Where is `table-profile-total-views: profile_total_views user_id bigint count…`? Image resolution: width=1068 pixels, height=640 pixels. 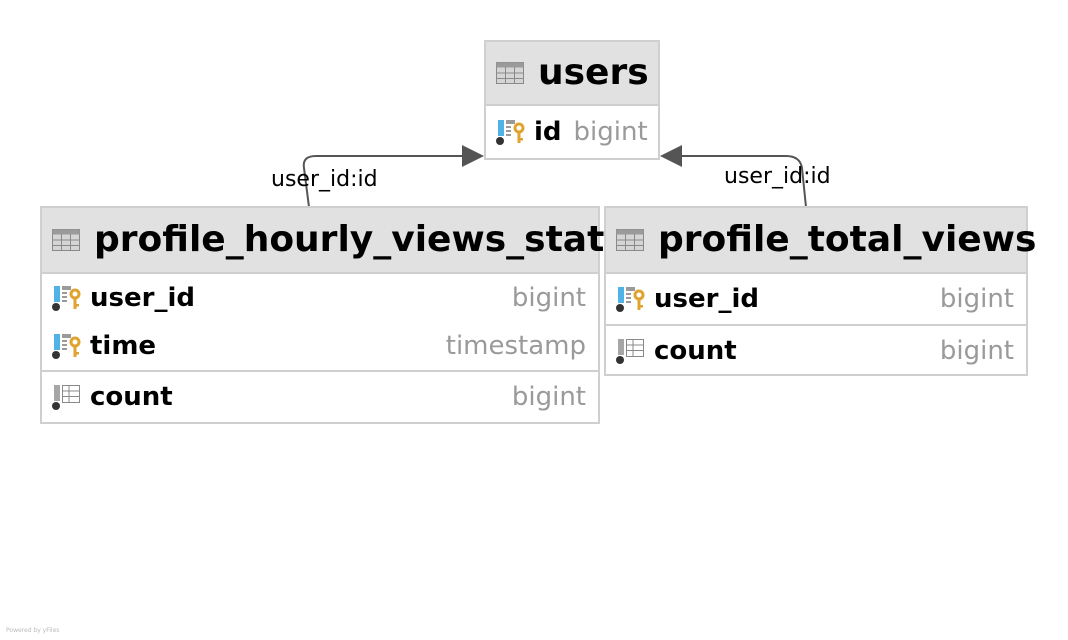
table-profile-total-views: profile_total_views user_id bigint count… is located at coordinates (820, 291).